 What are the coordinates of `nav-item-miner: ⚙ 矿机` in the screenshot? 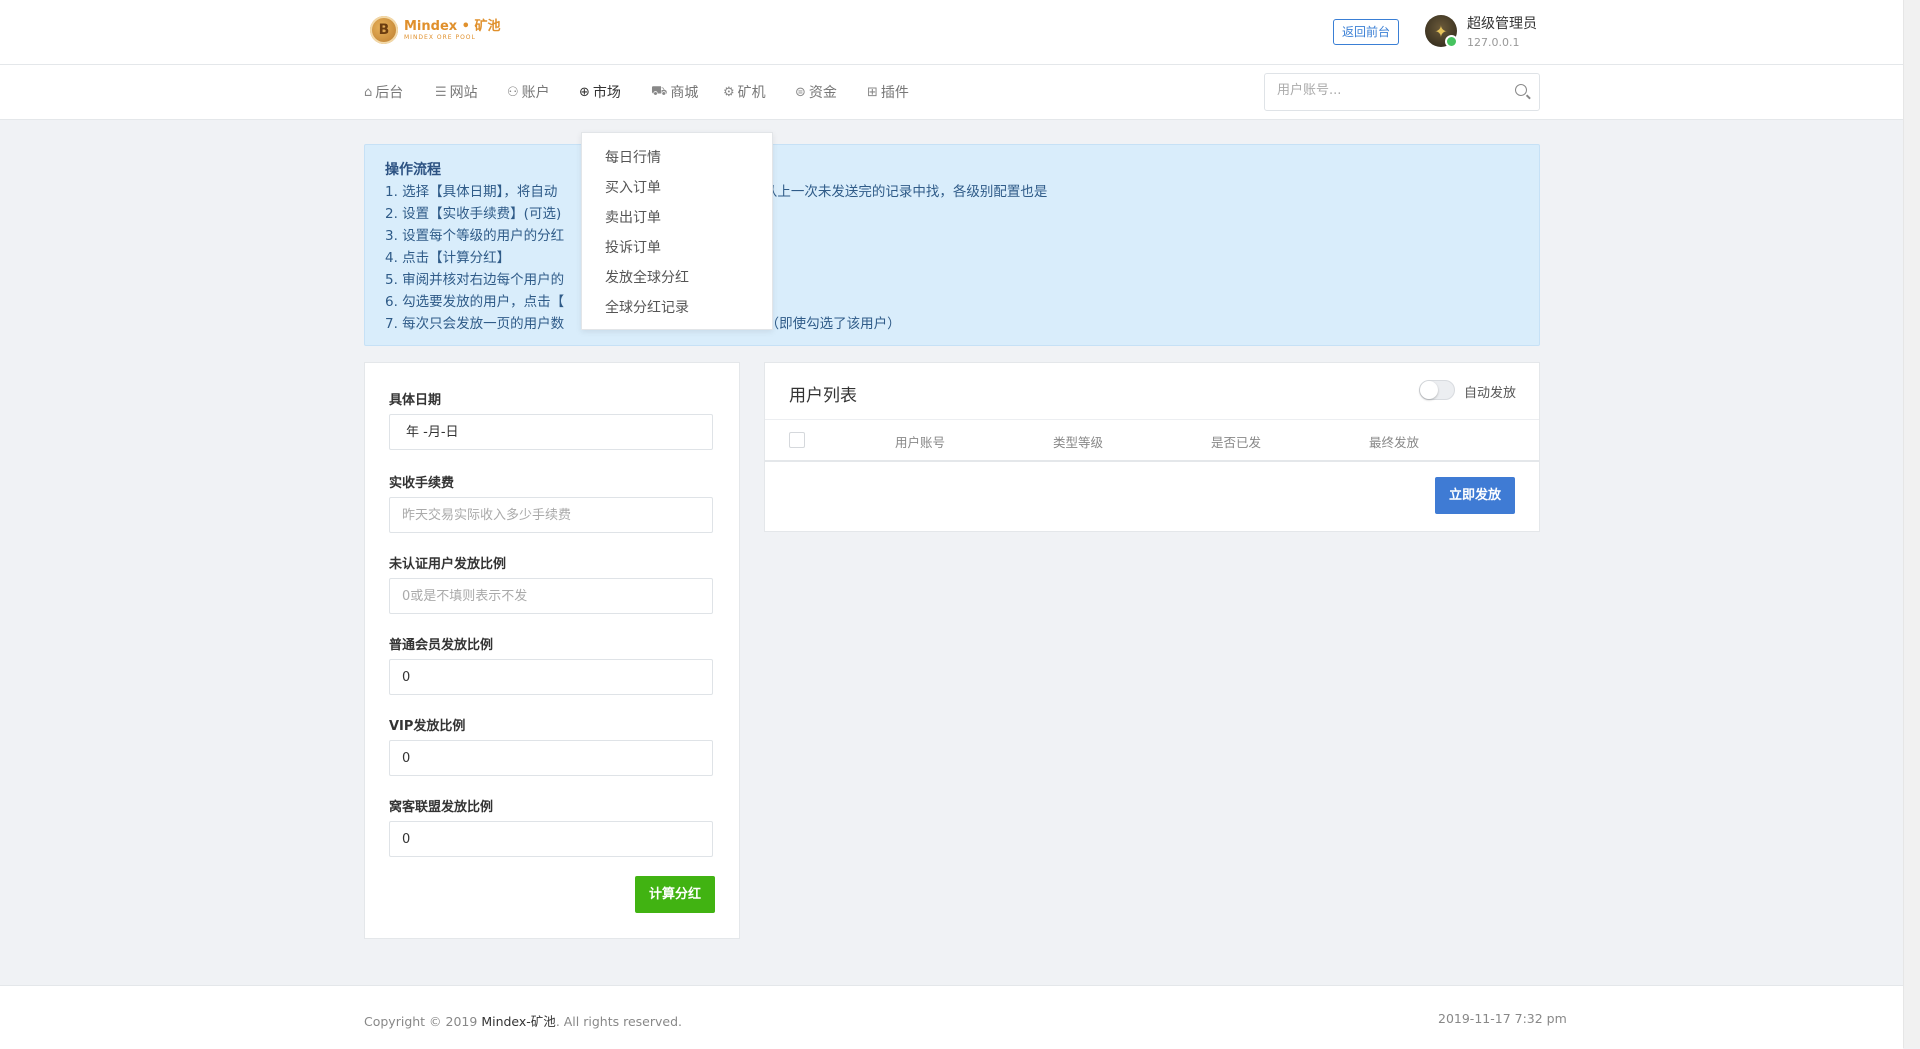 It's located at (744, 92).